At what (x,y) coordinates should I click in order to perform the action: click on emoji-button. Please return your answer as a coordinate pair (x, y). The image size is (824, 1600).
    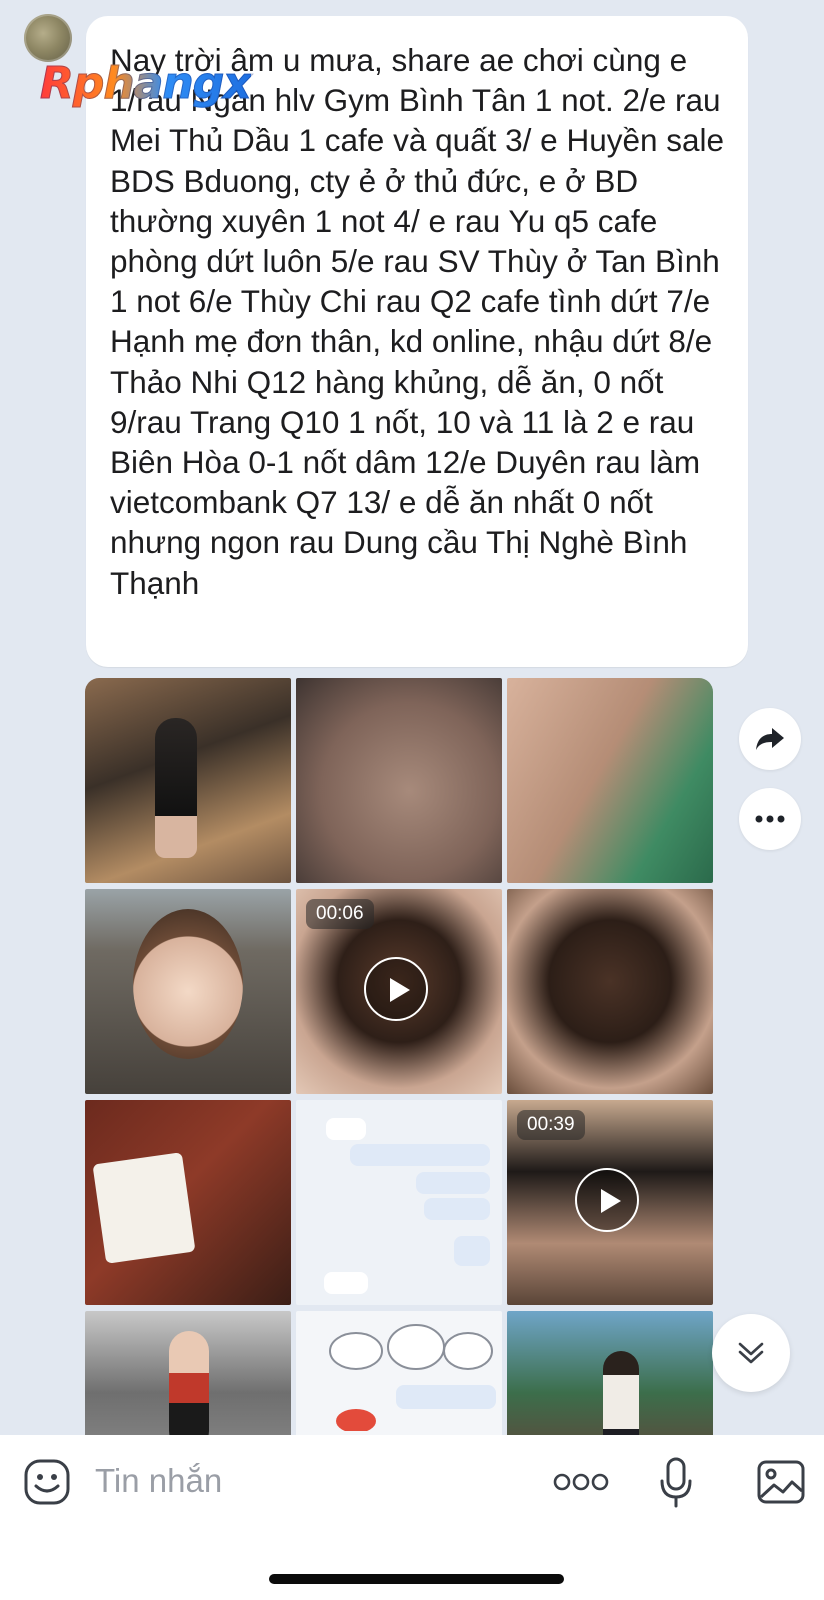
    Looking at the image, I should click on (47, 1482).